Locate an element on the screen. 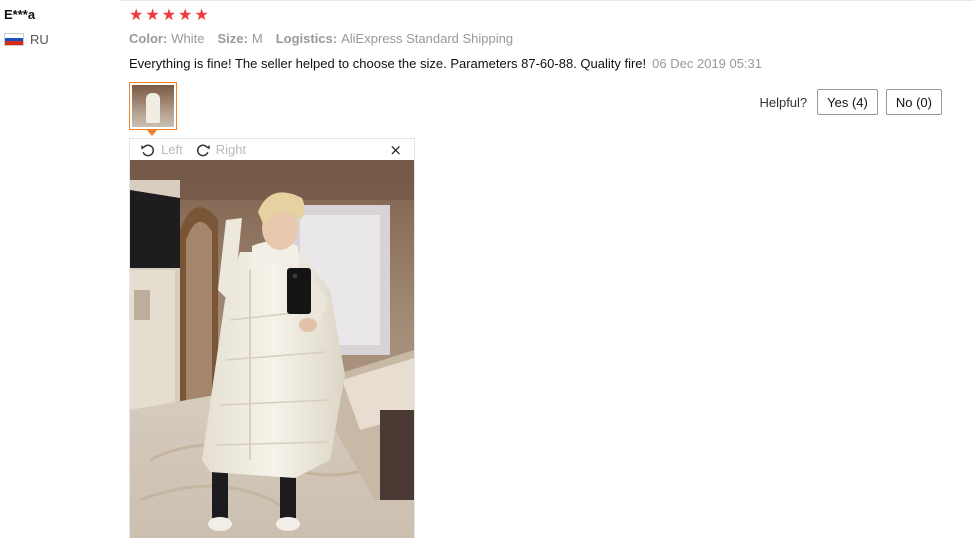 The height and width of the screenshot is (557, 974). russia-flag-icon is located at coordinates (14, 39).